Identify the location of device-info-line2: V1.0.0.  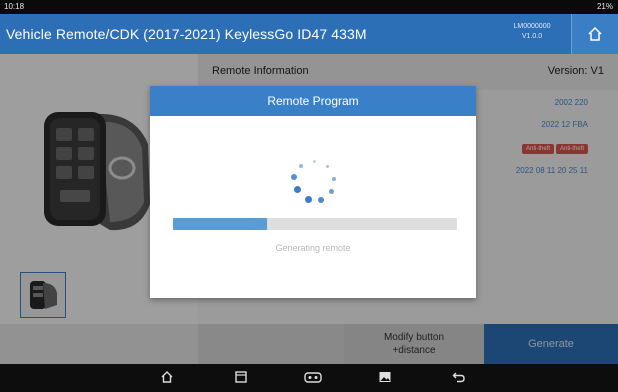
(532, 36).